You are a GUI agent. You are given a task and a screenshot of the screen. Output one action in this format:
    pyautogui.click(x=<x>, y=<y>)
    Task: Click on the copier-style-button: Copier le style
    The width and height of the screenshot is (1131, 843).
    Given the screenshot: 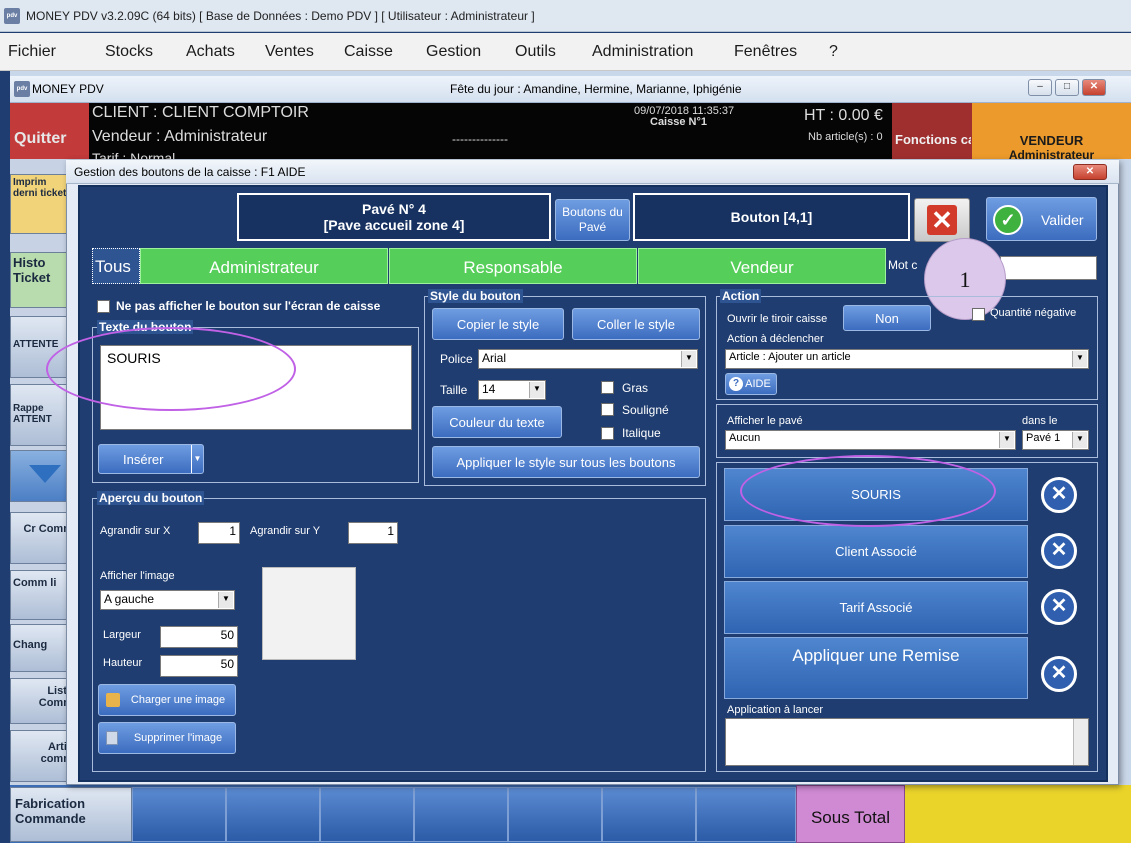 What is the action you would take?
    pyautogui.click(x=498, y=324)
    